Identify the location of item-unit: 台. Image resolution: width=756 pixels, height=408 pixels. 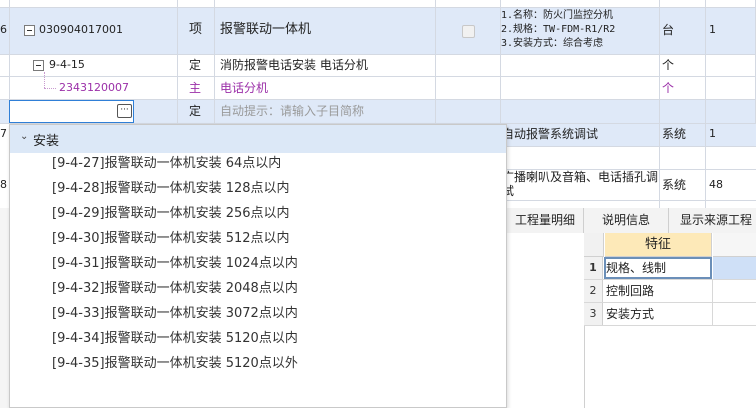
(668, 30).